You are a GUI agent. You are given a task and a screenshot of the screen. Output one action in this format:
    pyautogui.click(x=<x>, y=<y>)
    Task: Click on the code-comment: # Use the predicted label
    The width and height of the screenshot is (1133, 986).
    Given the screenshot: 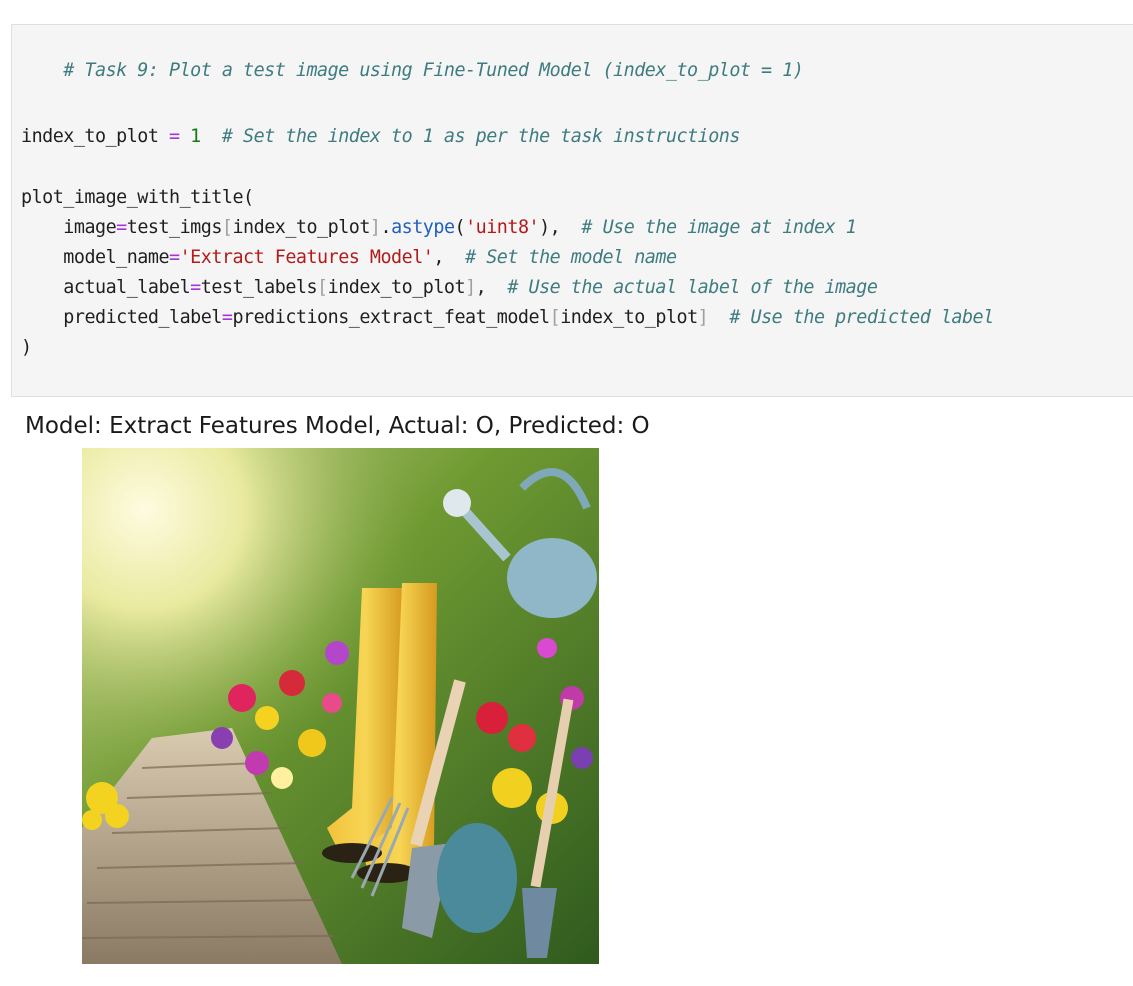 What is the action you would take?
    pyautogui.click(x=861, y=317)
    